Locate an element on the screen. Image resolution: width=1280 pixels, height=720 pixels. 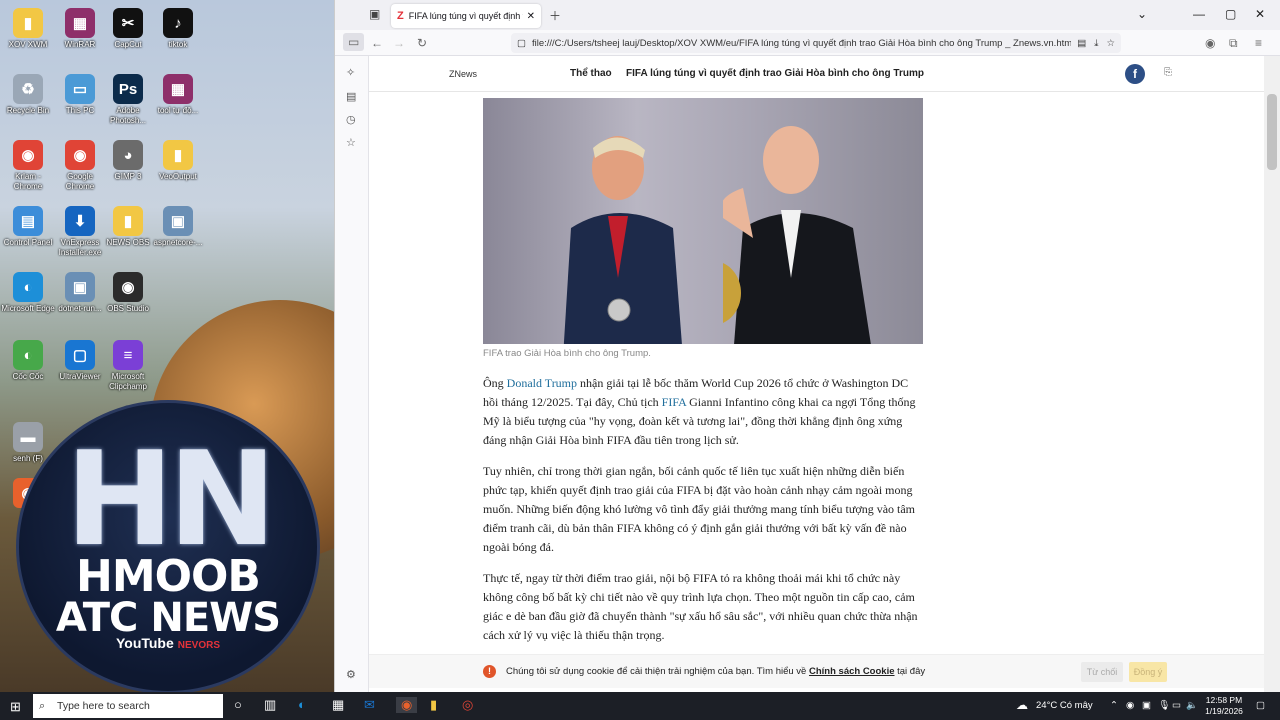
windows-start-icon: ⊞ is located at coordinates (15, 707).